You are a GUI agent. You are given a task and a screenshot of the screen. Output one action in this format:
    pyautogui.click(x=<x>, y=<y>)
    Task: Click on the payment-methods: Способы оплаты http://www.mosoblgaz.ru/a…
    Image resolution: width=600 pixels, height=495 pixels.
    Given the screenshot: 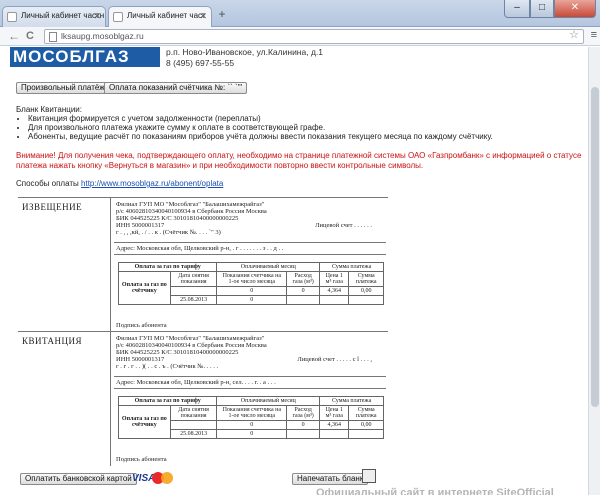 What is the action you would take?
    pyautogui.click(x=119, y=183)
    